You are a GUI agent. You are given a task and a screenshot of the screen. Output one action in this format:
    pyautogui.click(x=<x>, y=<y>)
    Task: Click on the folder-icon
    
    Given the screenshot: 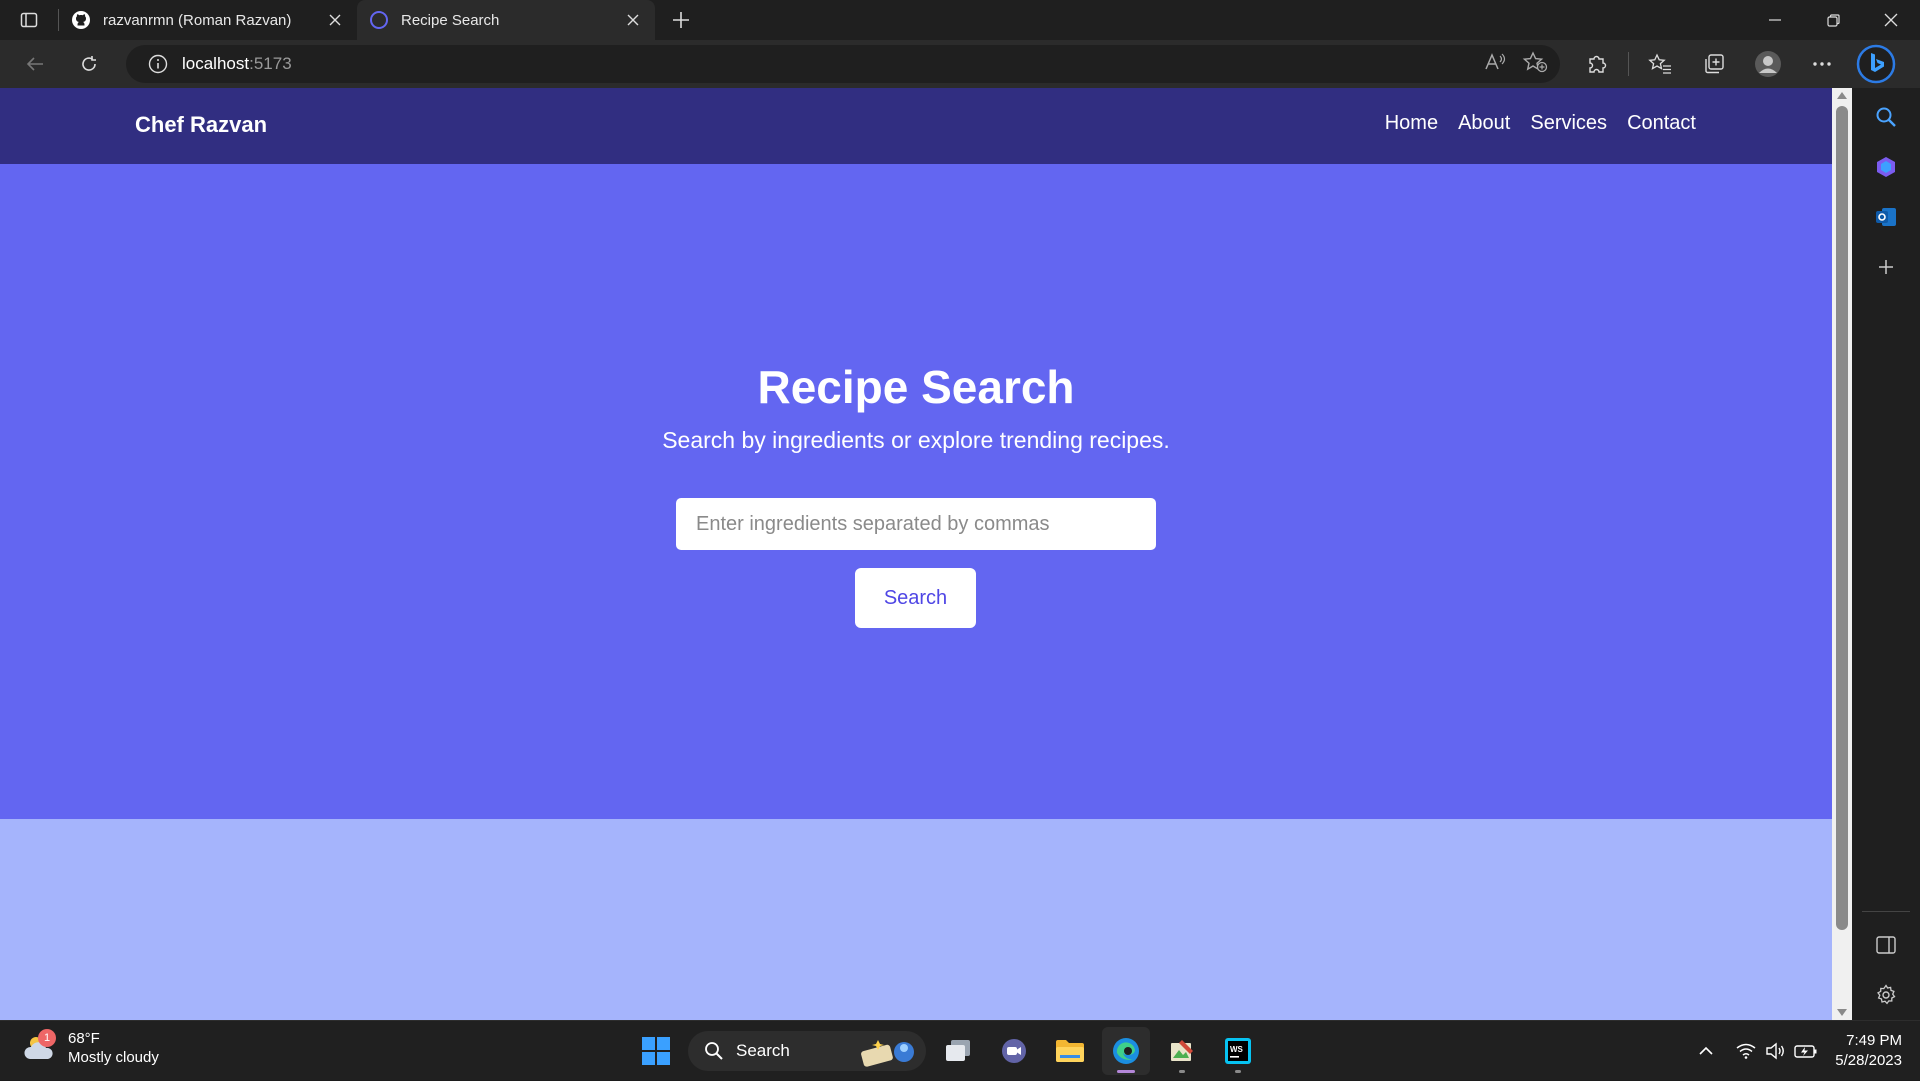 What is the action you would take?
    pyautogui.click(x=1070, y=1051)
    